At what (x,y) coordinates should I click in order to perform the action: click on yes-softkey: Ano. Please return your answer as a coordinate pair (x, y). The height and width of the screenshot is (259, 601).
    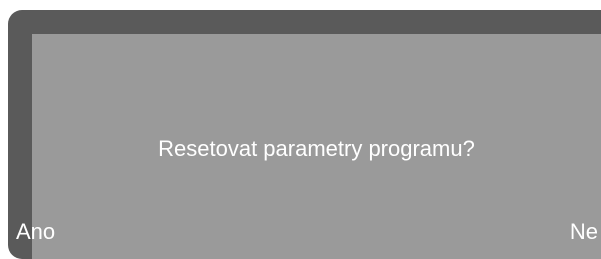
    Looking at the image, I should click on (35, 232).